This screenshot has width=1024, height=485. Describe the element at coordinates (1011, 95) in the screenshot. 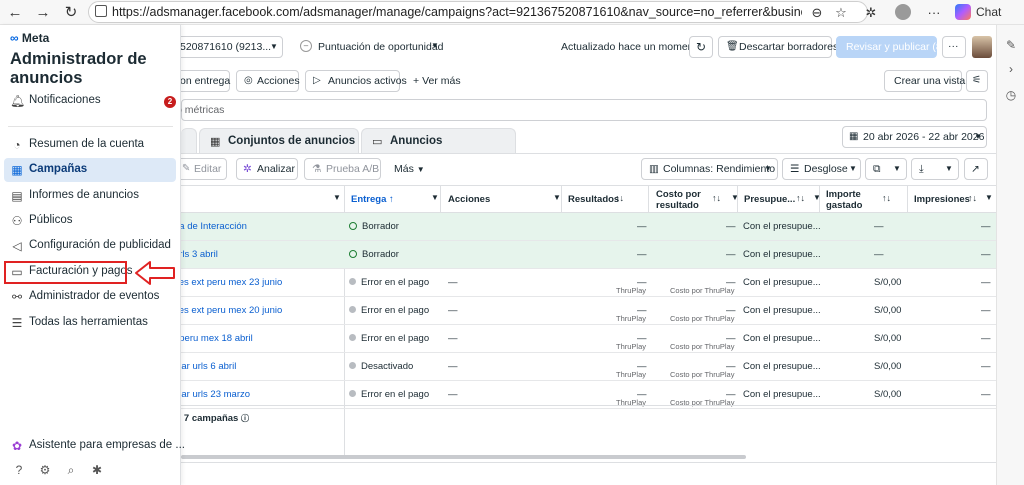

I see `history-icon: ◷` at that location.